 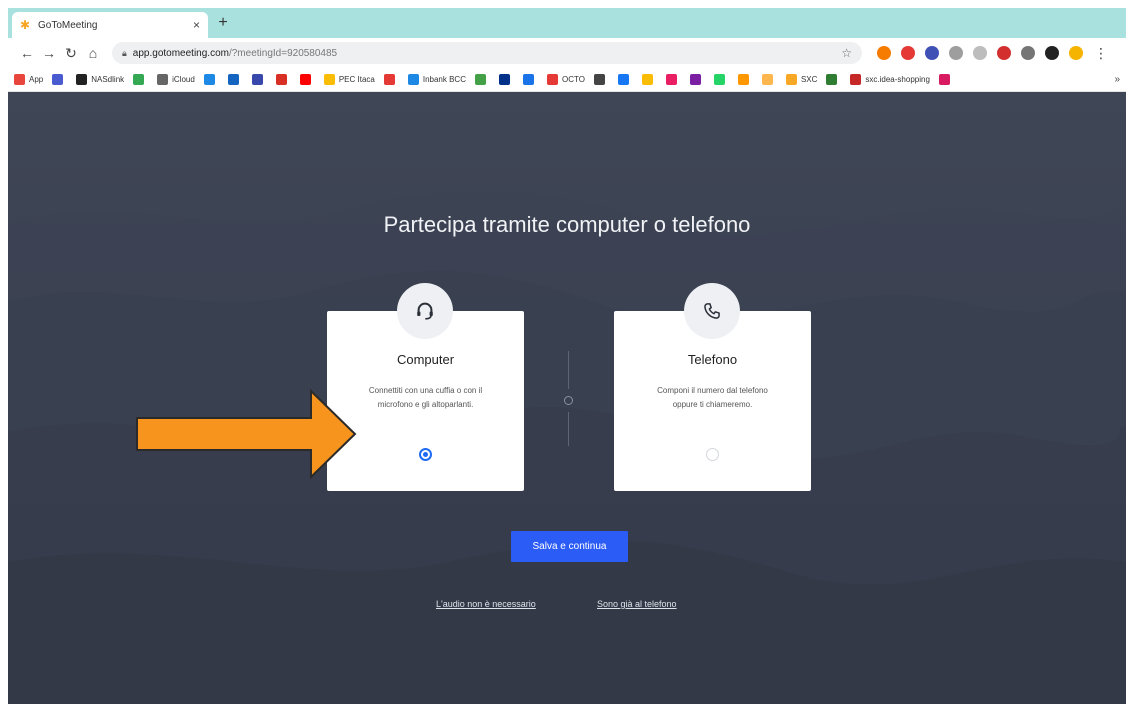 I want to click on computer-icon-circle, so click(x=425, y=311).